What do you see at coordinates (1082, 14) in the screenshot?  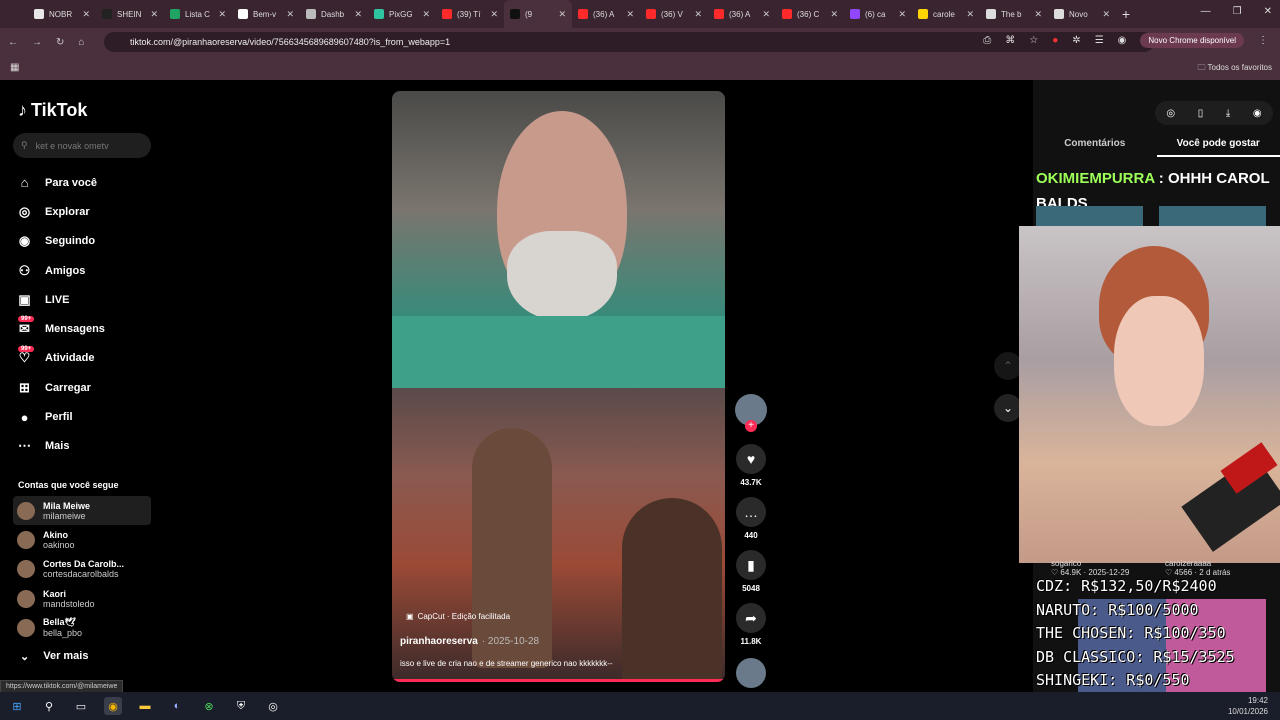 I see `browser-tab: Novo ✕` at bounding box center [1082, 14].